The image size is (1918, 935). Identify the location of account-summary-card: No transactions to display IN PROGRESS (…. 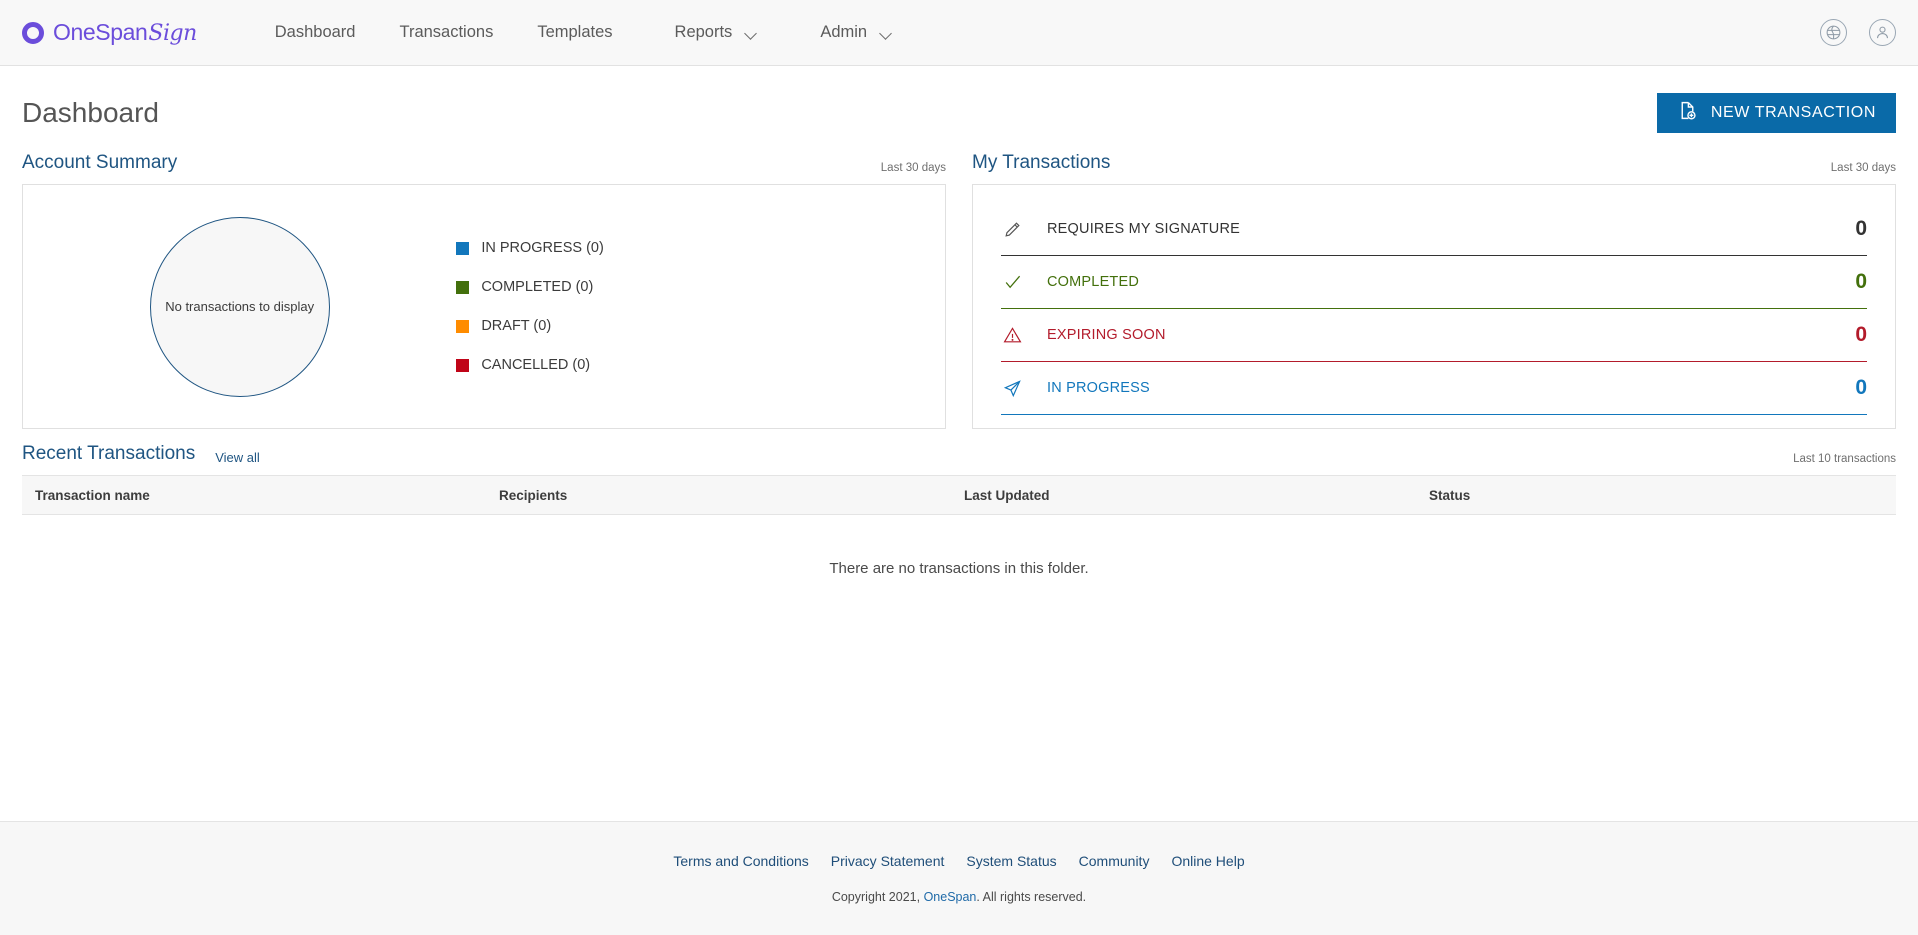
(484, 306).